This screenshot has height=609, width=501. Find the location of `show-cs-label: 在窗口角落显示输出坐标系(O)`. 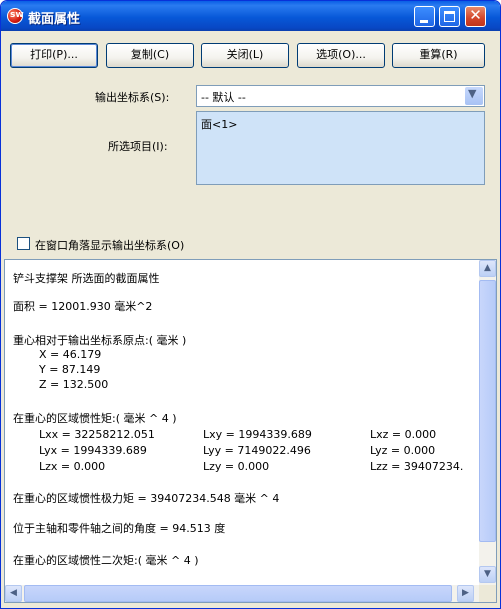

show-cs-label: 在窗口角落显示输出坐标系(O) is located at coordinates (109, 245).